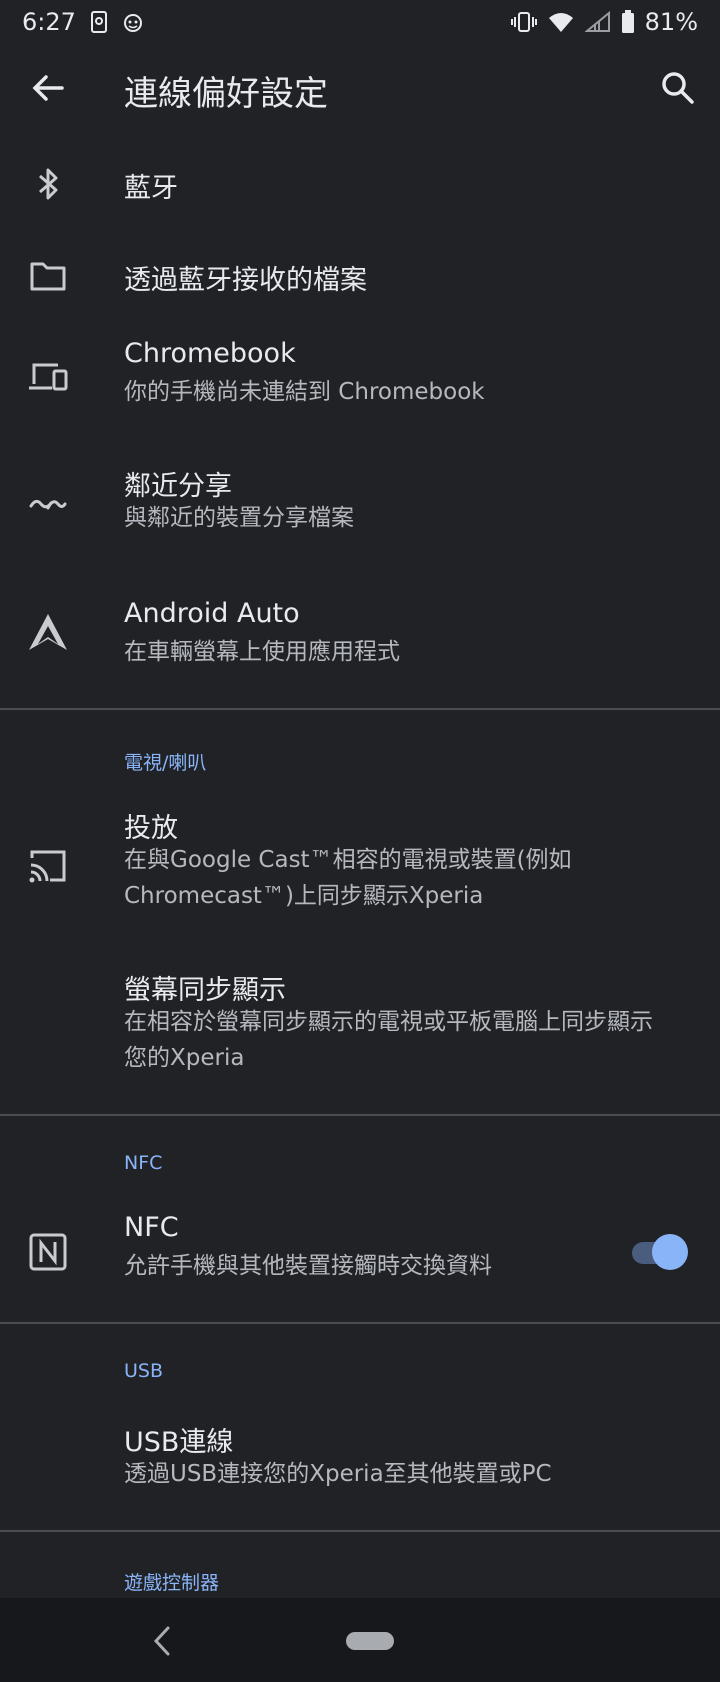 The height and width of the screenshot is (1682, 720). I want to click on nearby-share-item: 鄰近分享 與鄰近的裝置分享檔案, so click(360, 509).